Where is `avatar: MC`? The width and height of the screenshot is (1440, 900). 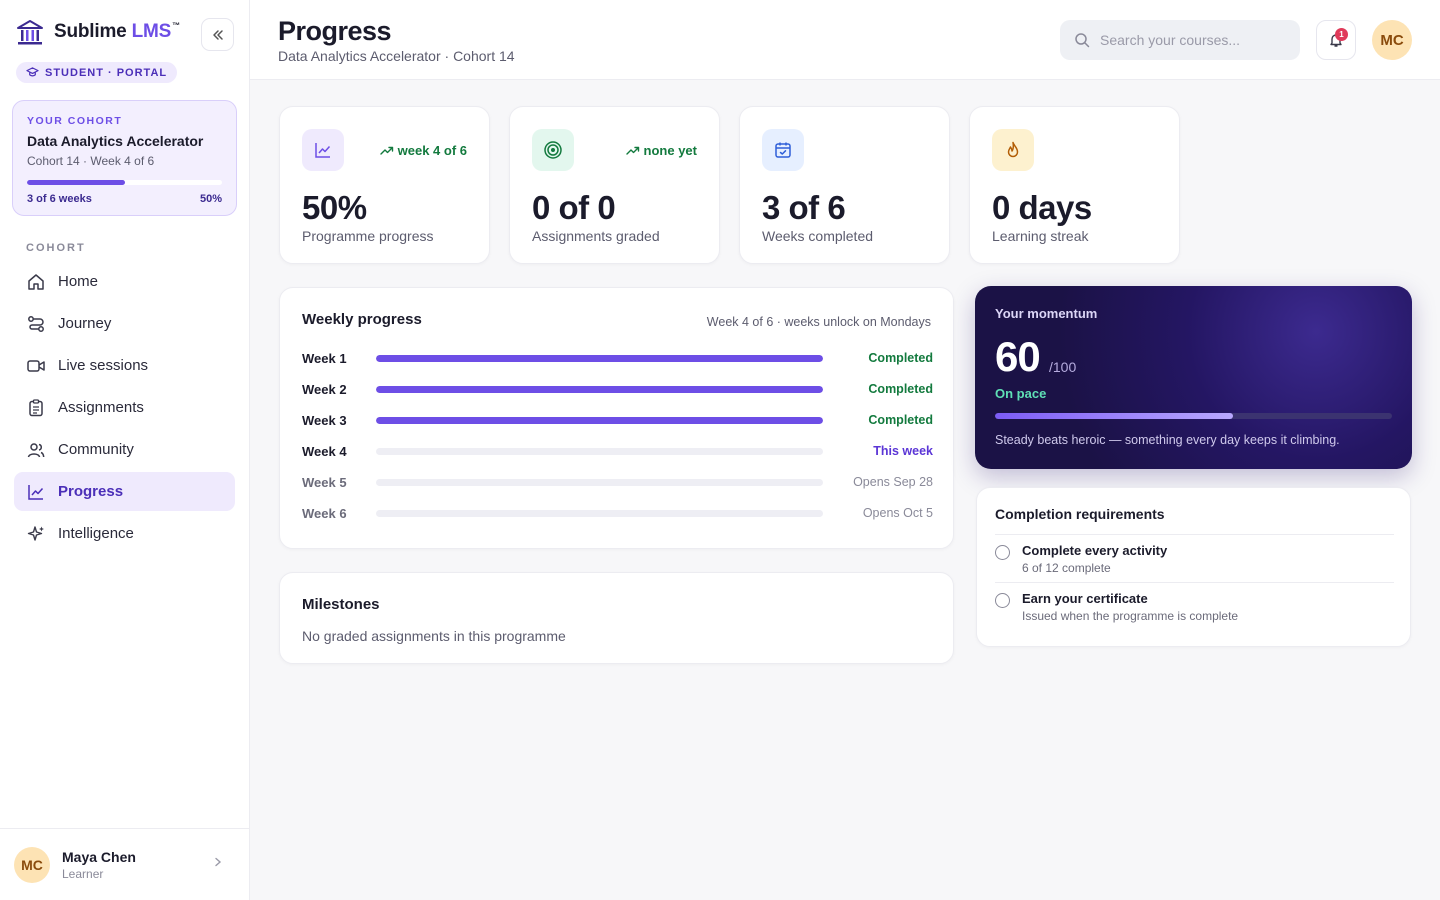 avatar: MC is located at coordinates (32, 864).